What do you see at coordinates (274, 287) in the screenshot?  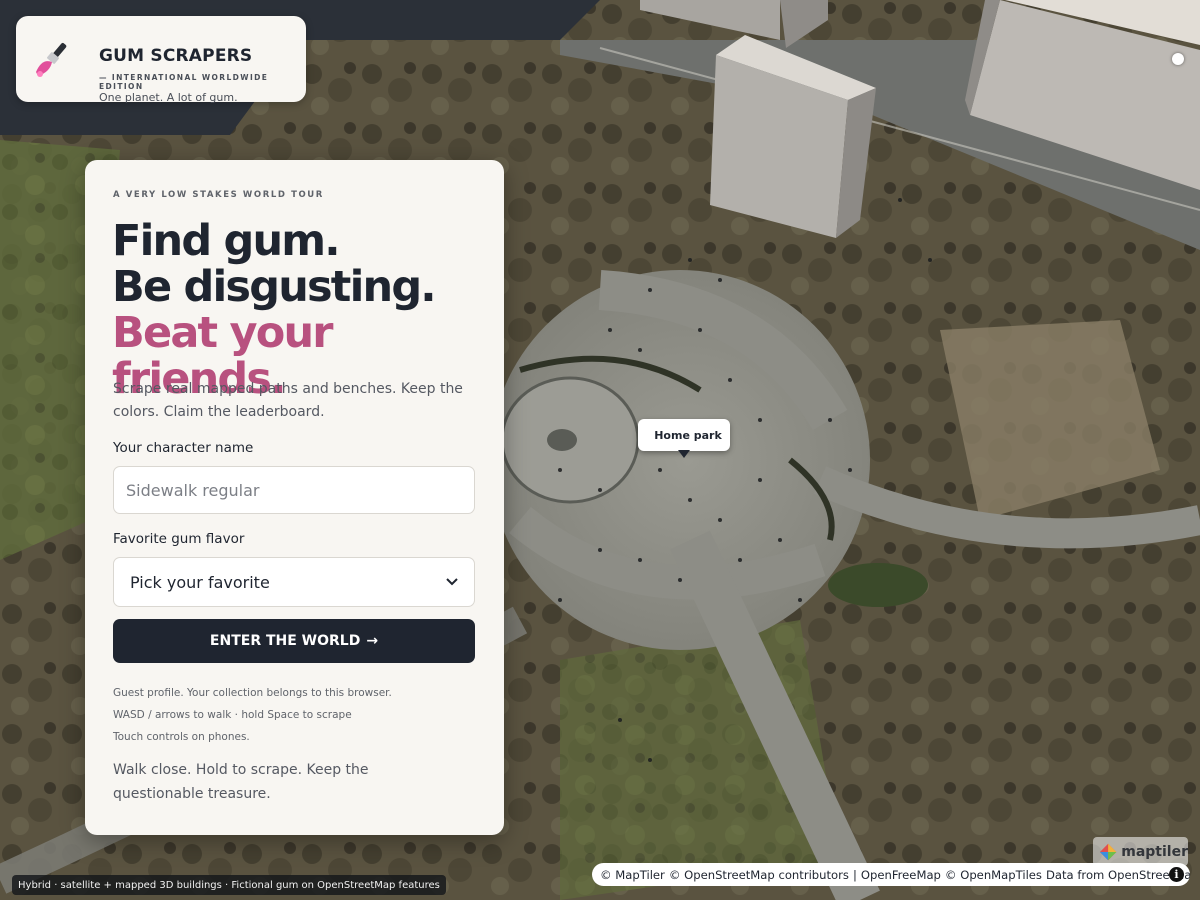 I see `hero-line-2: Be disgusting.` at bounding box center [274, 287].